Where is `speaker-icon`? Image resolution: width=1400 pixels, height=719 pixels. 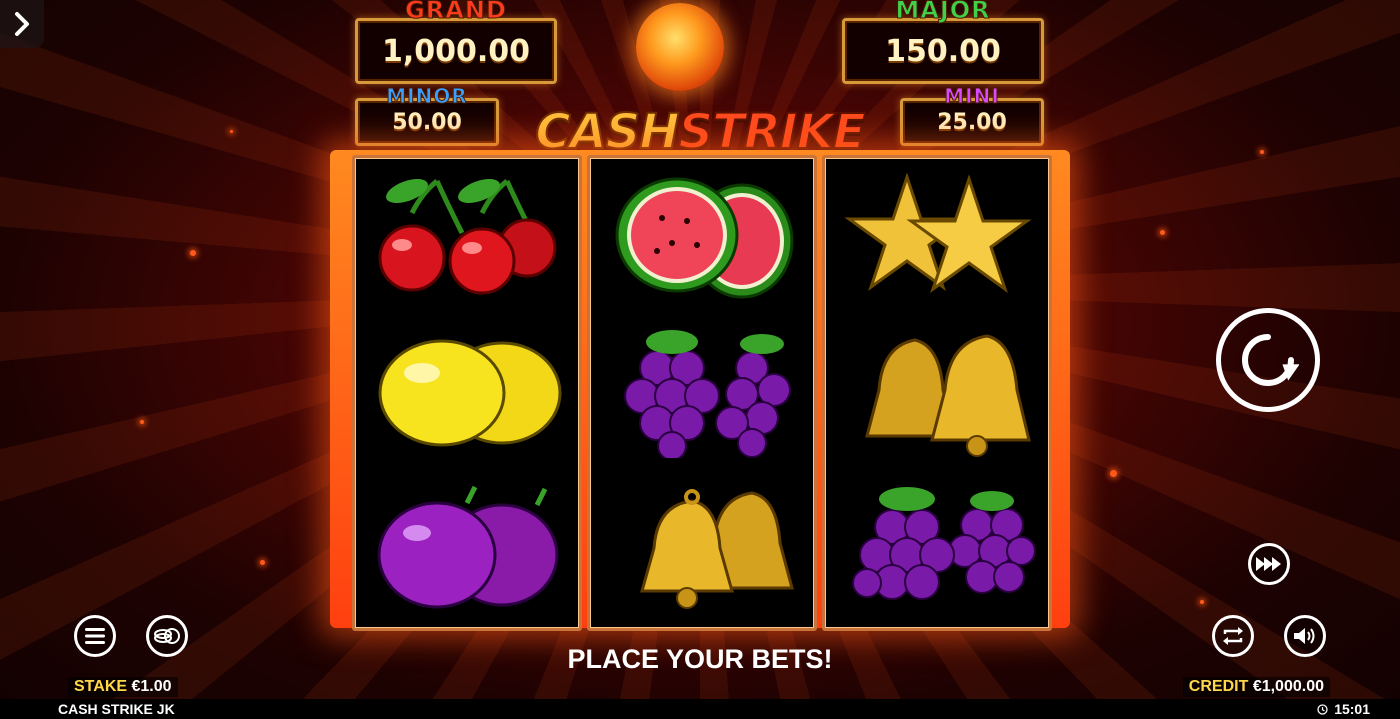
speaker-icon is located at coordinates (1304, 636).